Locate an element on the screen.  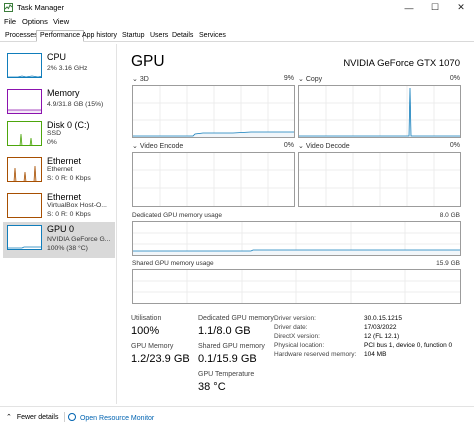
sidebar-item-ethernet: Ethernet Ethernet S: 0 R: 0 Kbps is located at coordinates (59, 172).